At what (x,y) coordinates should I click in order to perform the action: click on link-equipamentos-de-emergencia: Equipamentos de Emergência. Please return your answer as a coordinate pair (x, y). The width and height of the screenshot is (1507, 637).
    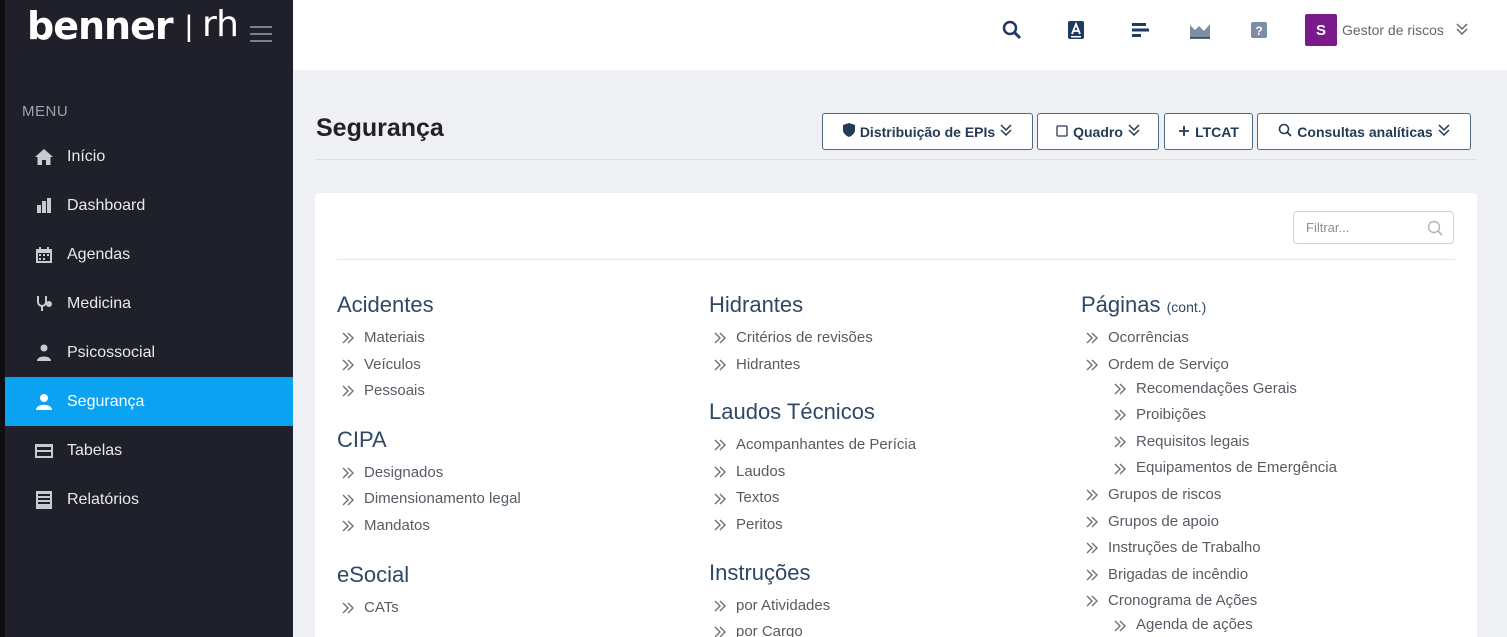
    Looking at the image, I should click on (1209, 468).